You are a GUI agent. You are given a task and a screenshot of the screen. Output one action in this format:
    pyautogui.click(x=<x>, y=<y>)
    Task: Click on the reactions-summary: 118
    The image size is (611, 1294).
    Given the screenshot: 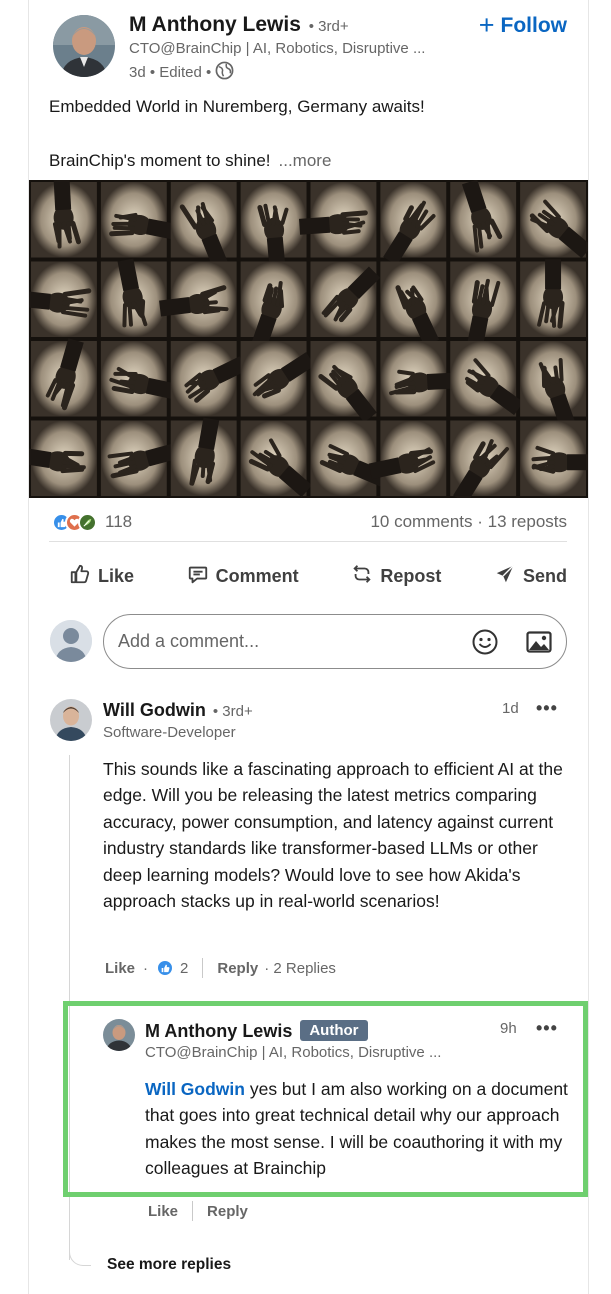 What is the action you would take?
    pyautogui.click(x=92, y=522)
    